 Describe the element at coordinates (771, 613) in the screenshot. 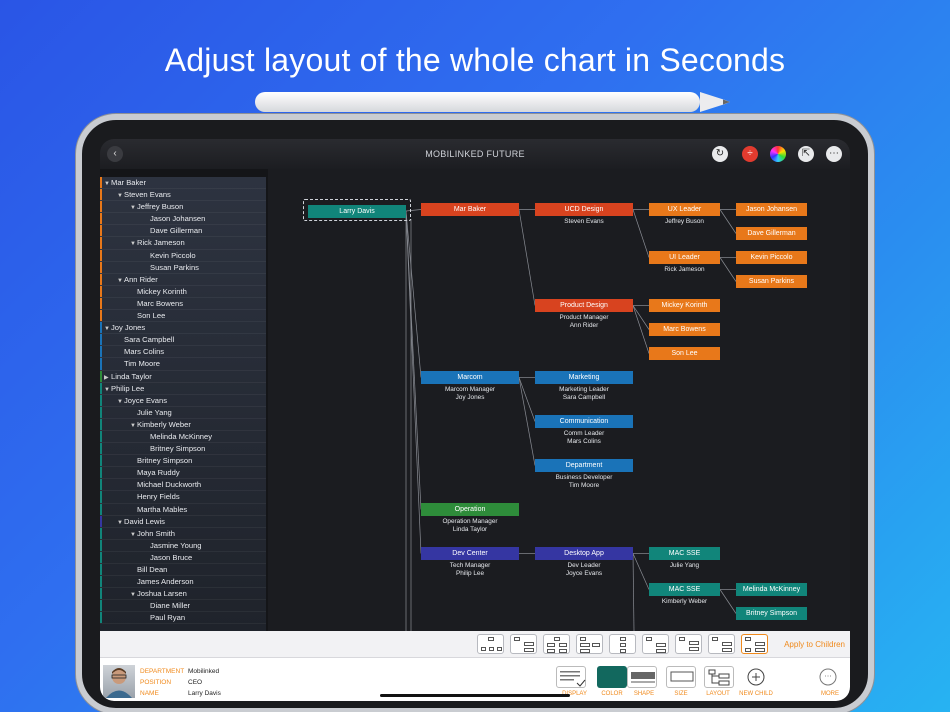

I see `org-node-britney: Britney Simpson` at that location.